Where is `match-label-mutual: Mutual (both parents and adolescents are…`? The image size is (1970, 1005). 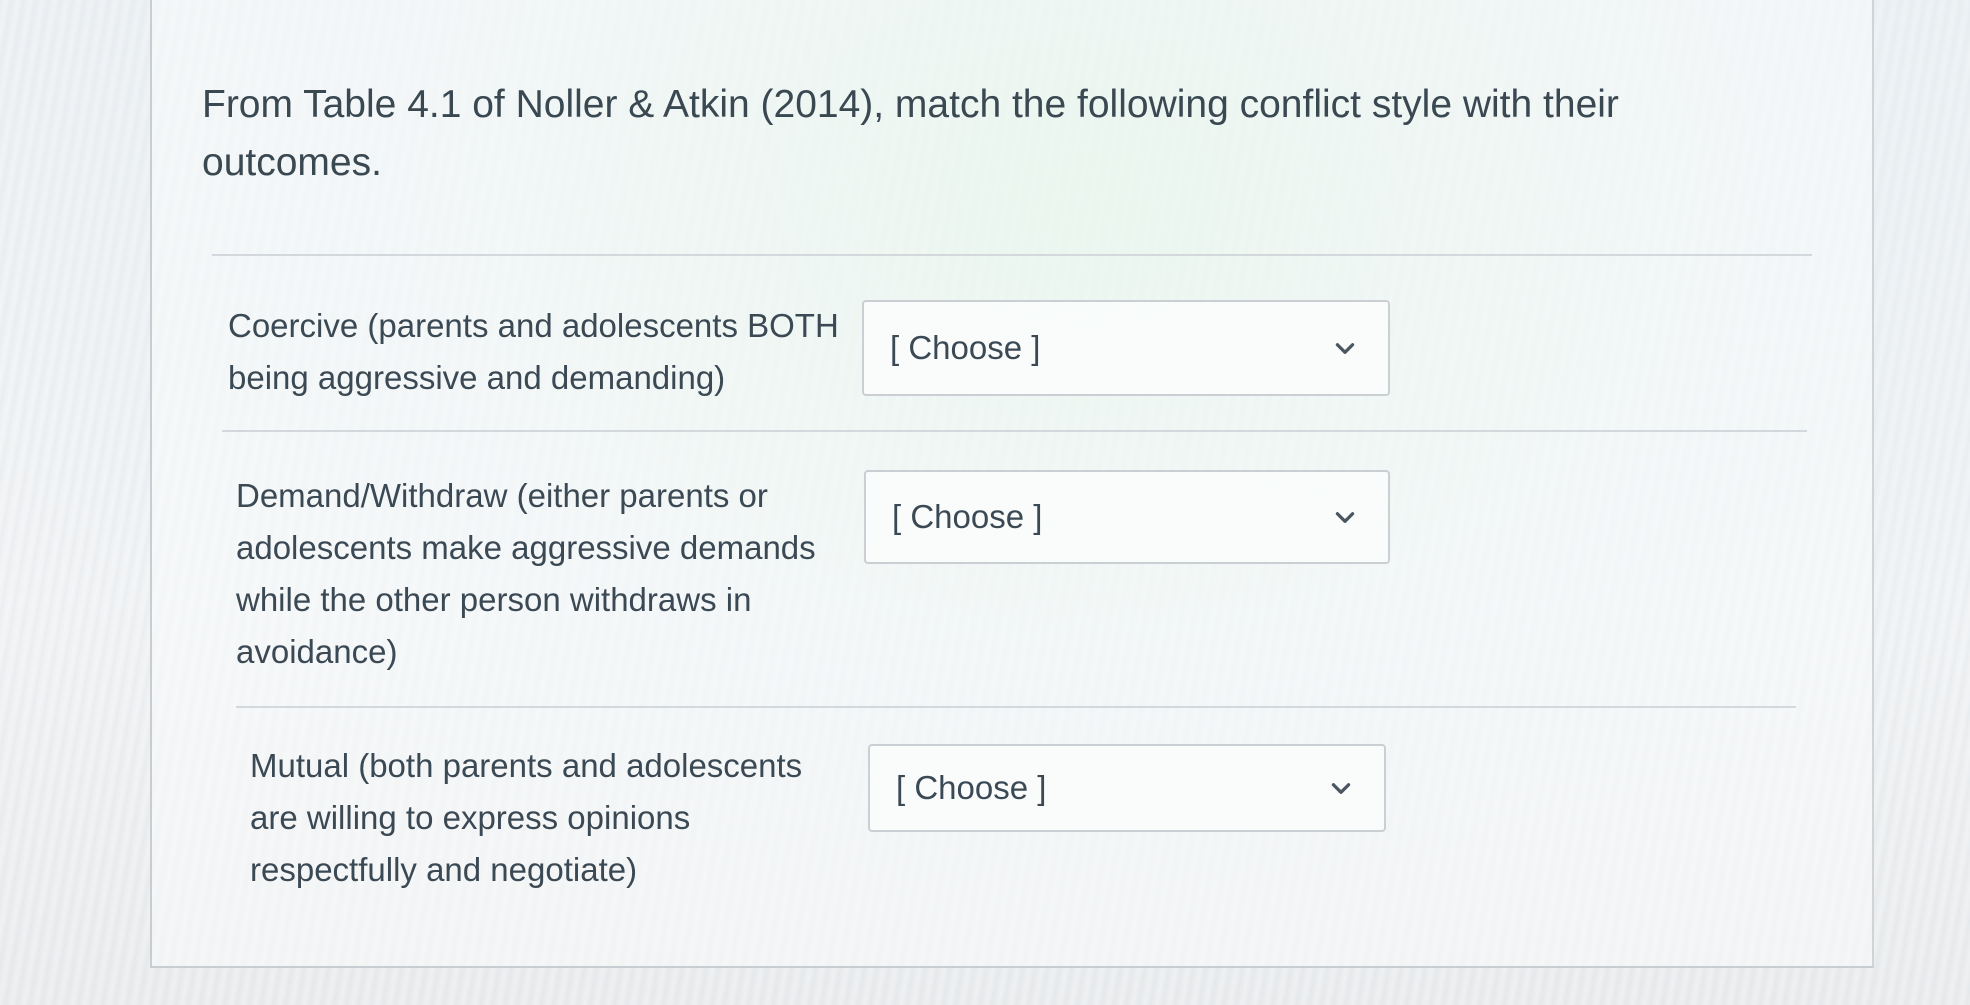 match-label-mutual: Mutual (both parents and adolescents are… is located at coordinates (526, 817).